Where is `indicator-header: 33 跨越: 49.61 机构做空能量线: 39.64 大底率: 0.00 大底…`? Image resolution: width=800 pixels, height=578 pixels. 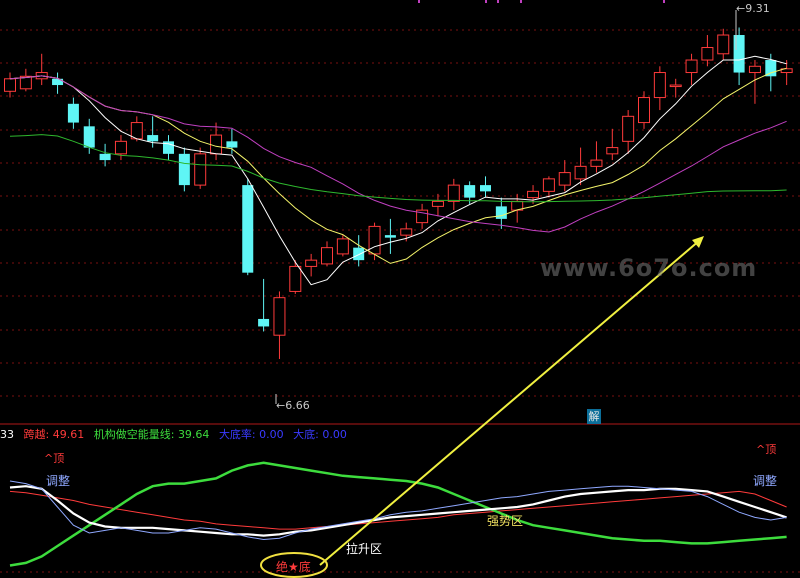 indicator-header: 33 跨越: 49.61 机构做空能量线: 39.64 大底率: 0.00 大底… is located at coordinates (173, 433).